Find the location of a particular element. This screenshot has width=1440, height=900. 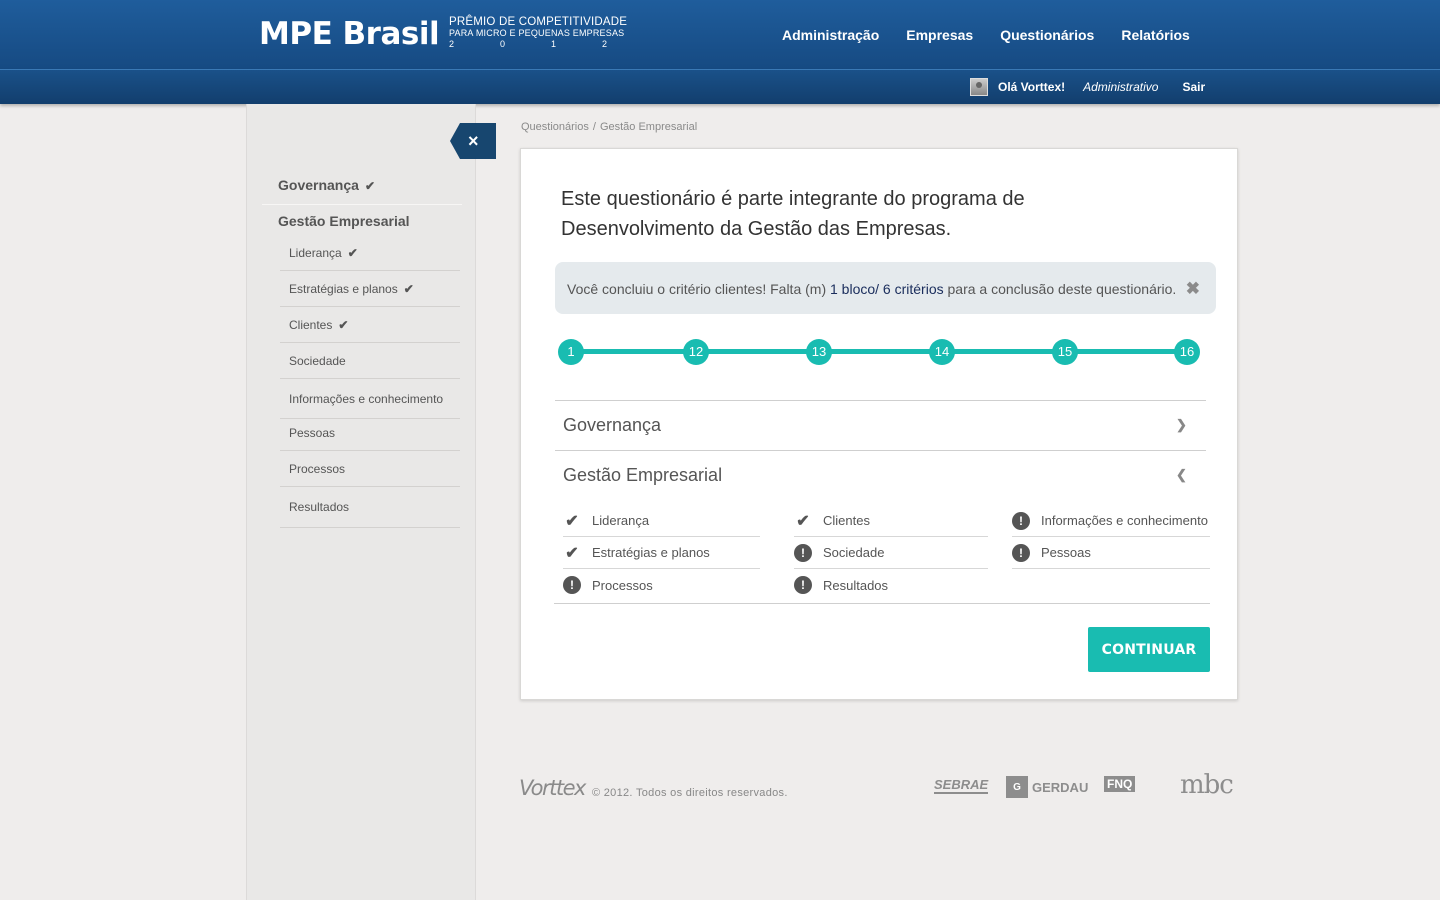

tagline-year: 2 0 1 2 is located at coordinates (529, 44).